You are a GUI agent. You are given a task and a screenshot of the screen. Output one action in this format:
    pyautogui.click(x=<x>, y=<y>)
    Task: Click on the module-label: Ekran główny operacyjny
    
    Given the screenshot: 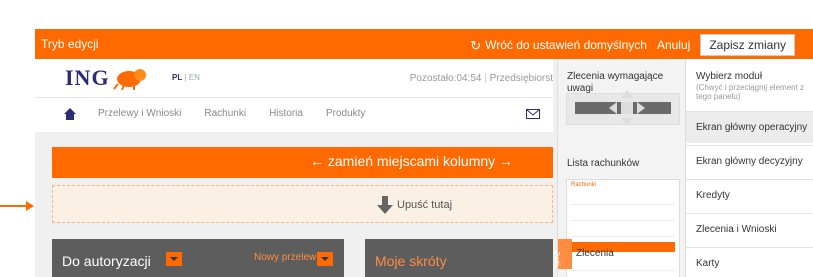 What is the action you would take?
    pyautogui.click(x=752, y=127)
    